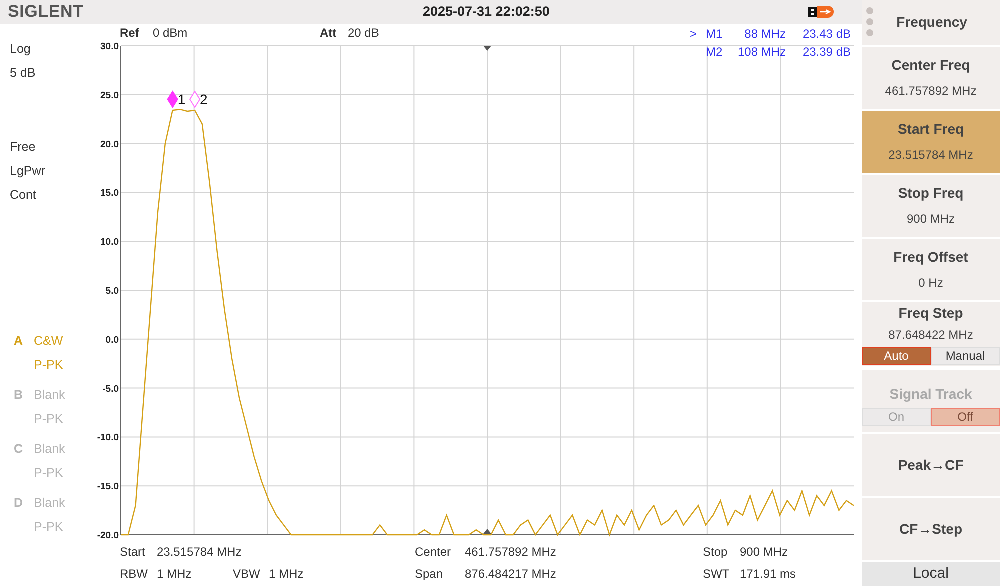 Image resolution: width=1000 pixels, height=586 pixels. What do you see at coordinates (133, 552) in the screenshot?
I see `start-label: Start` at bounding box center [133, 552].